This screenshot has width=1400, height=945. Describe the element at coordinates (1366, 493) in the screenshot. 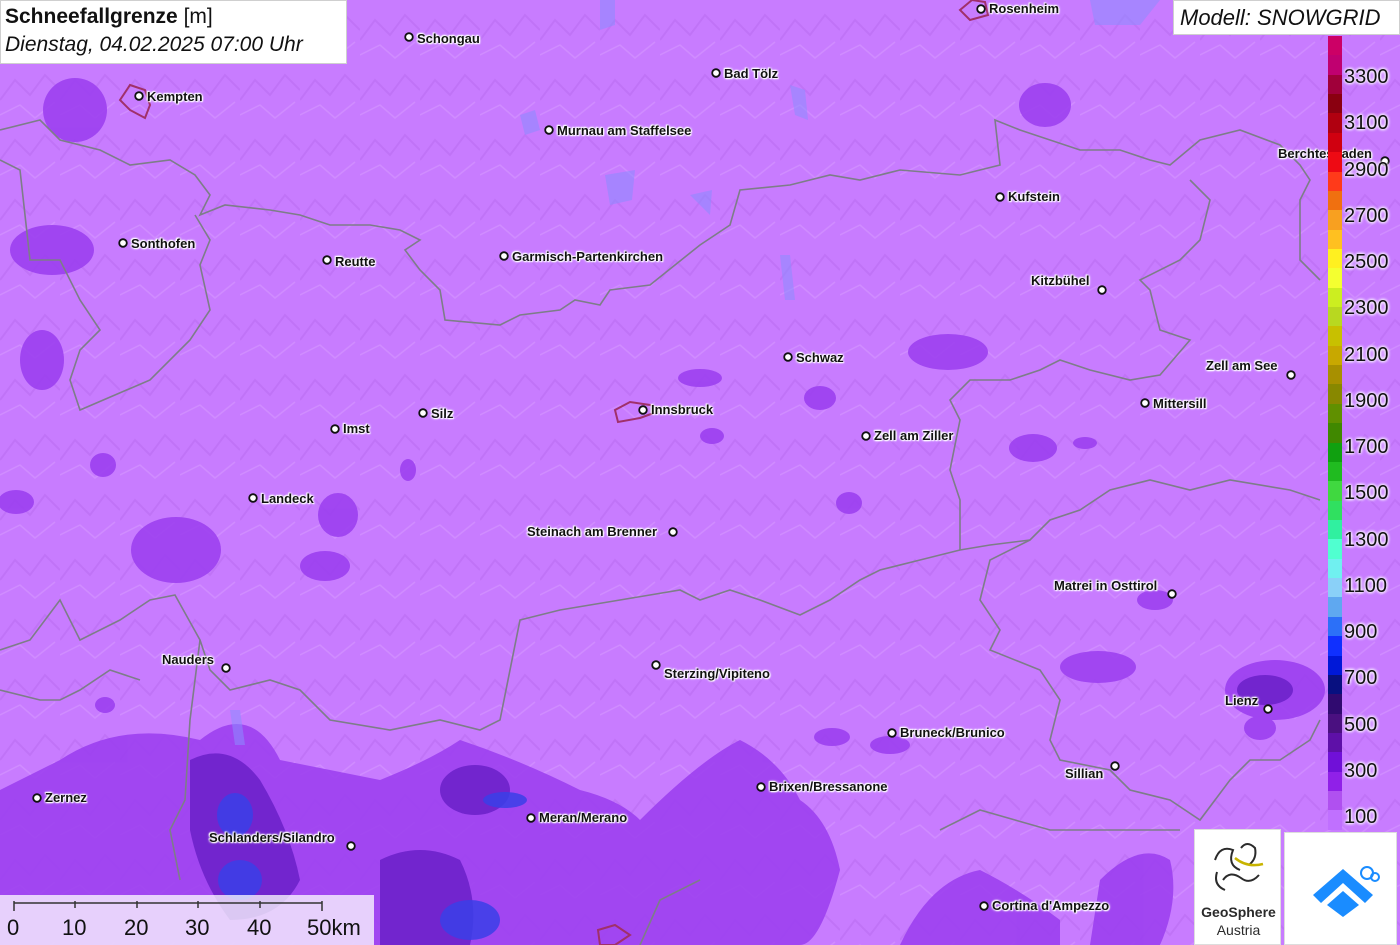

I see `legend-label: 1500` at that location.